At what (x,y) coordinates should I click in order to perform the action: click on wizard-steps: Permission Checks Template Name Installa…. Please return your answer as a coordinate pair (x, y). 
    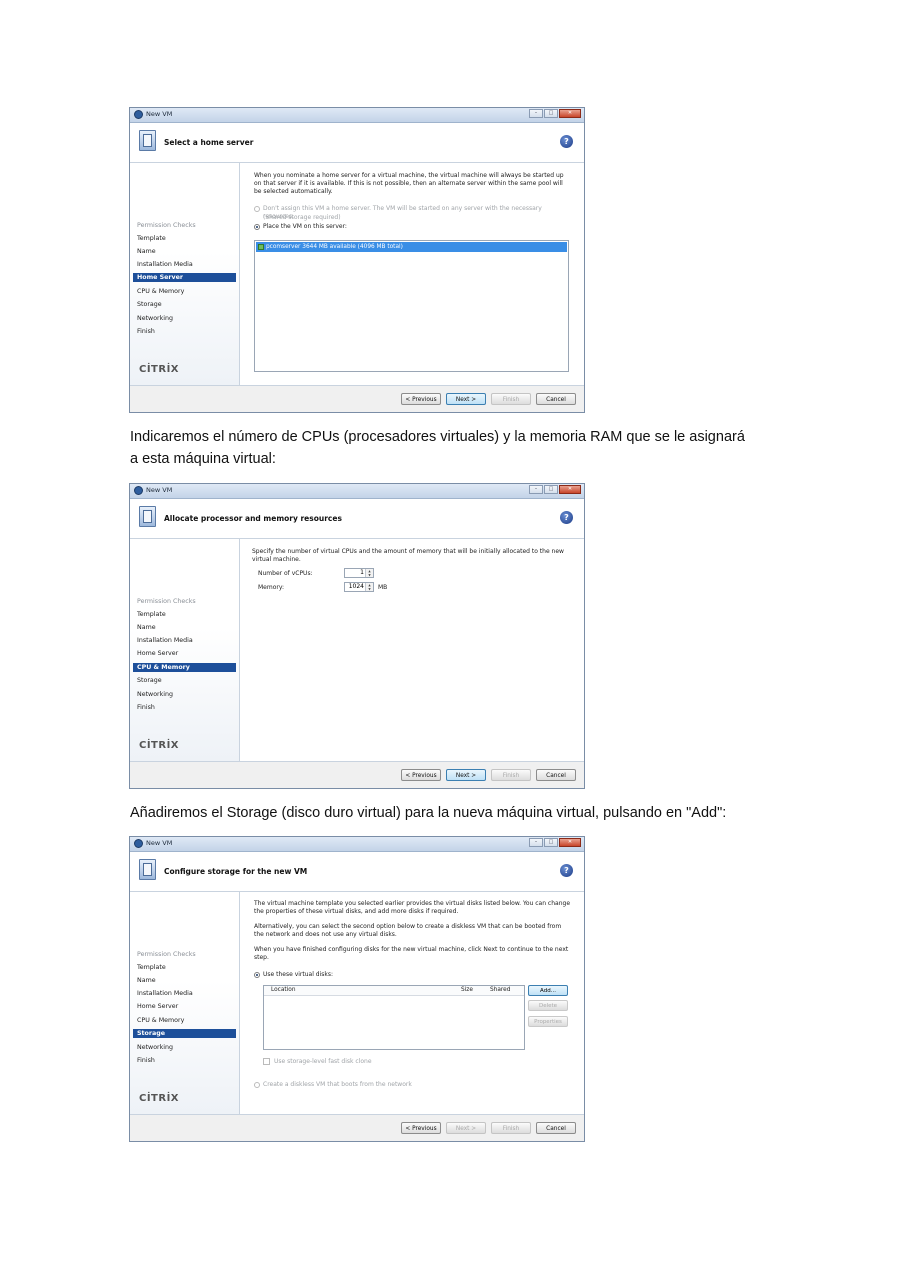
    Looking at the image, I should click on (185, 274).